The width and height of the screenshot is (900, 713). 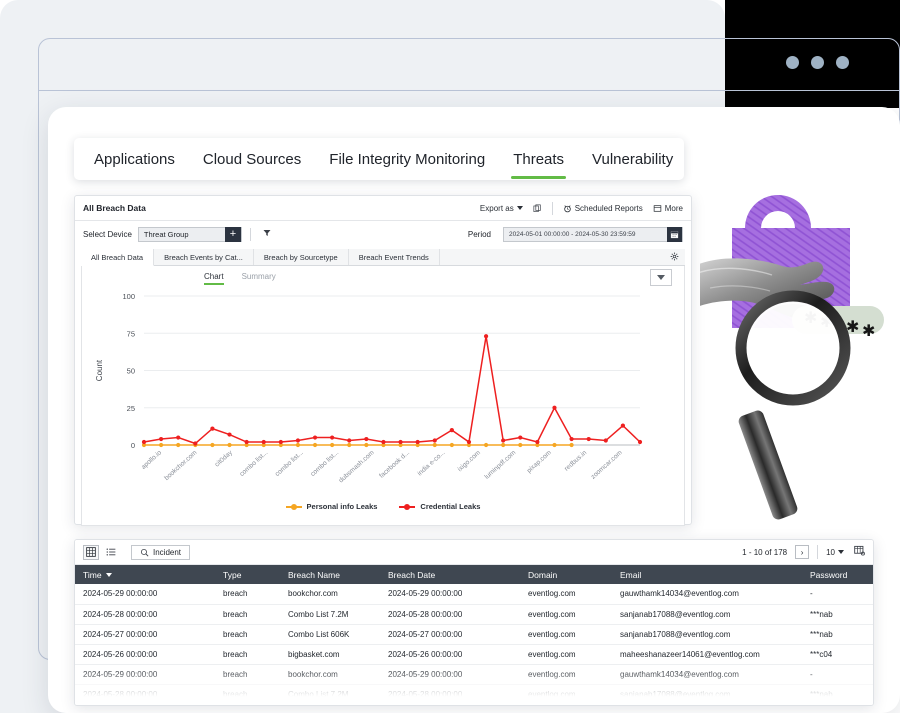 I want to click on select-device-label: Select Device, so click(x=107, y=234).